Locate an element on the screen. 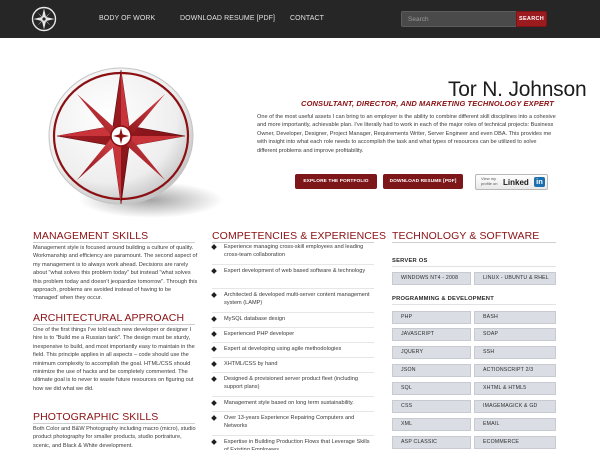 This screenshot has height=450, width=600. list-item-text: XHTML/CSS by hand is located at coordinates (251, 364).